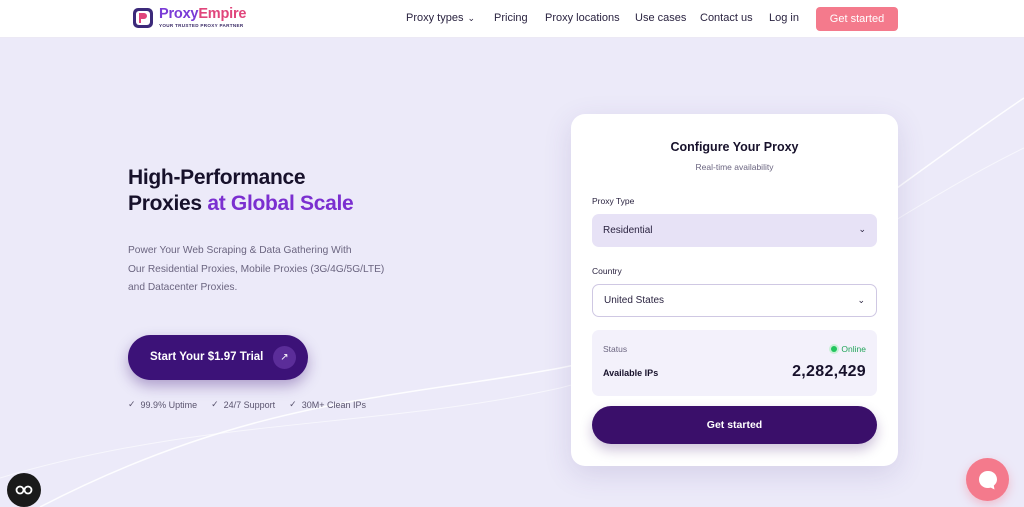 The height and width of the screenshot is (507, 1024). I want to click on country-label: Country, so click(607, 271).